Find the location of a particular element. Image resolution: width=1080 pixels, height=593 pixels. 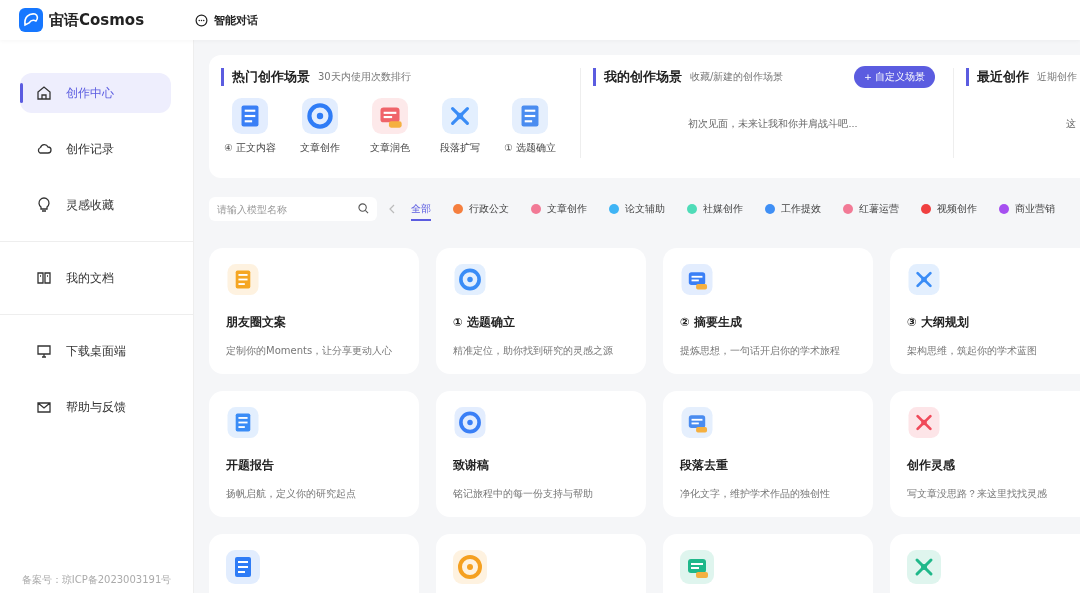

section-title: 我的创作场景 is located at coordinates (643, 77).